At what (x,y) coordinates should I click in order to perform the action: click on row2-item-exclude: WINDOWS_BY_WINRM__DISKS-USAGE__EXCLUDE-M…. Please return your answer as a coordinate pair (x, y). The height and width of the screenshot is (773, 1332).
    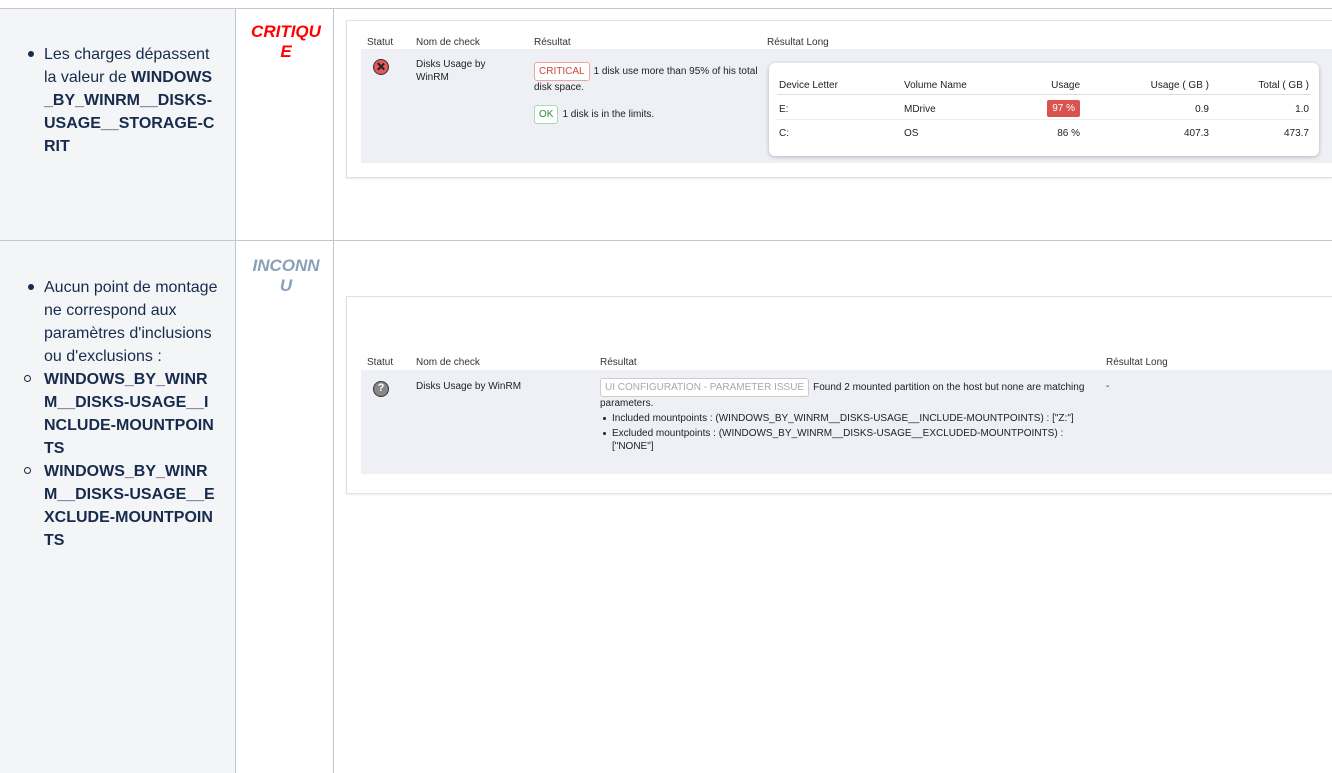
    Looking at the image, I should click on (129, 506).